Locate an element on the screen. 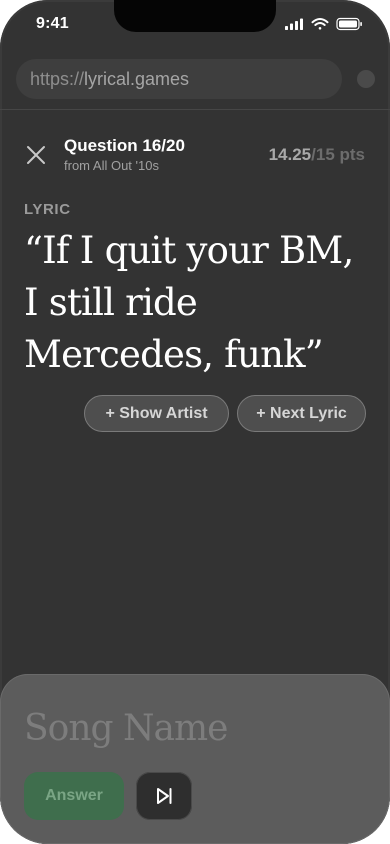 The width and height of the screenshot is (390, 844). answer-button: Answer is located at coordinates (74, 796).